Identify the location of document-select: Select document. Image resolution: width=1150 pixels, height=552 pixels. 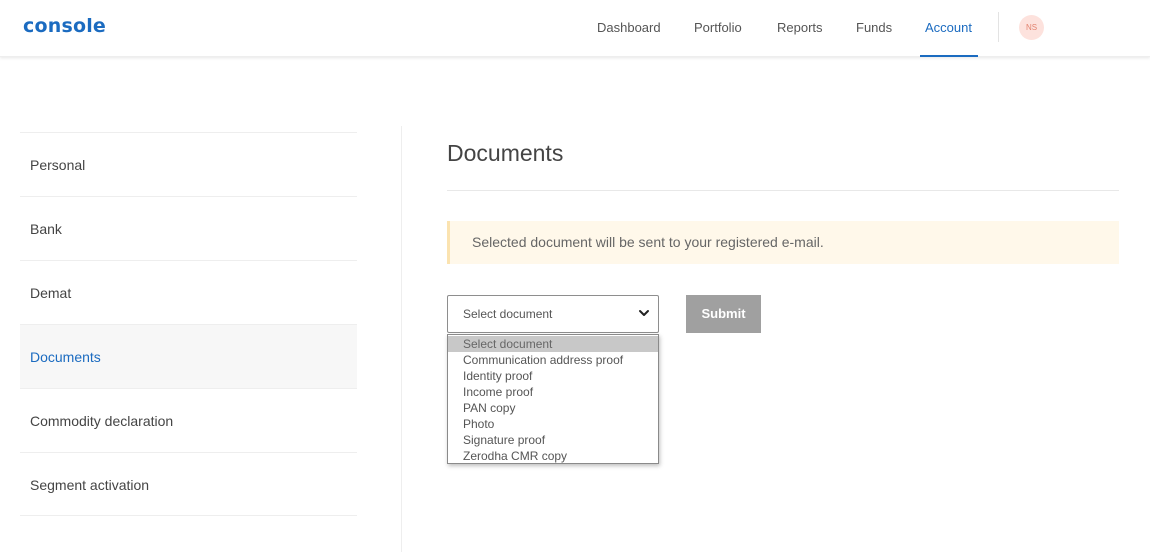
(553, 314).